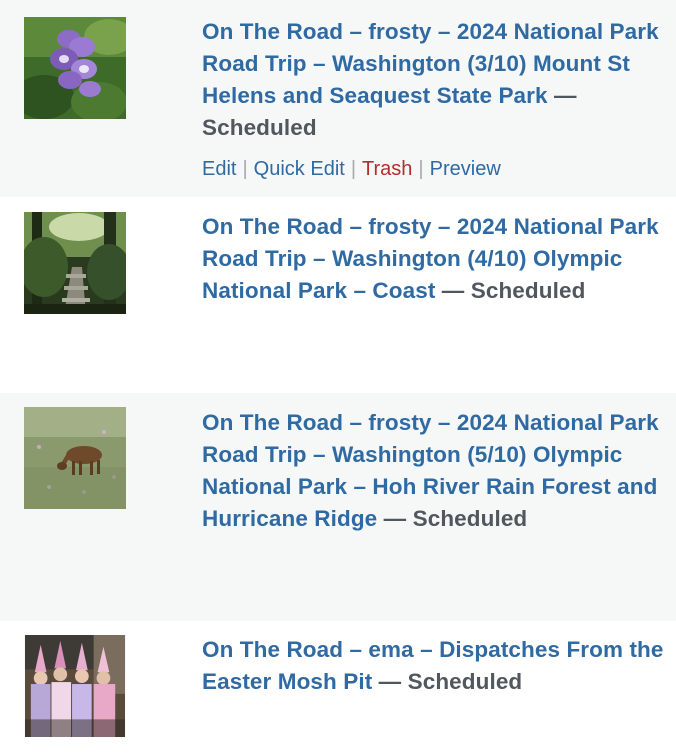  I want to click on forest-trail-image, so click(75, 263).